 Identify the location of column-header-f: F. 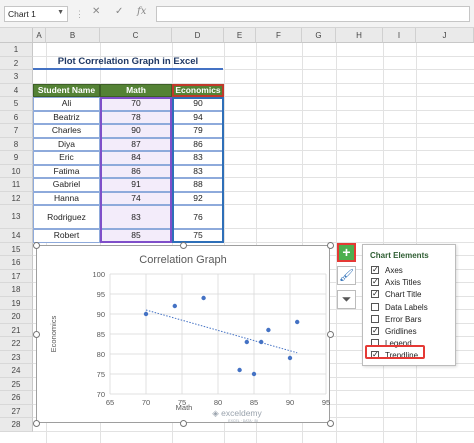
(279, 35).